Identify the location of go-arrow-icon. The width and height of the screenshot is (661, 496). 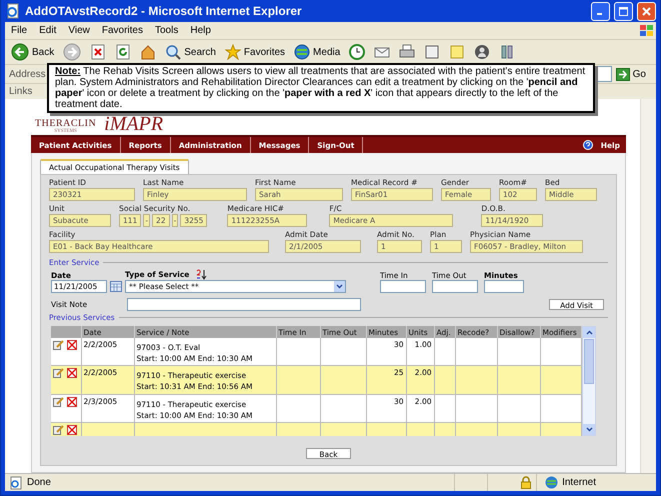
(623, 74).